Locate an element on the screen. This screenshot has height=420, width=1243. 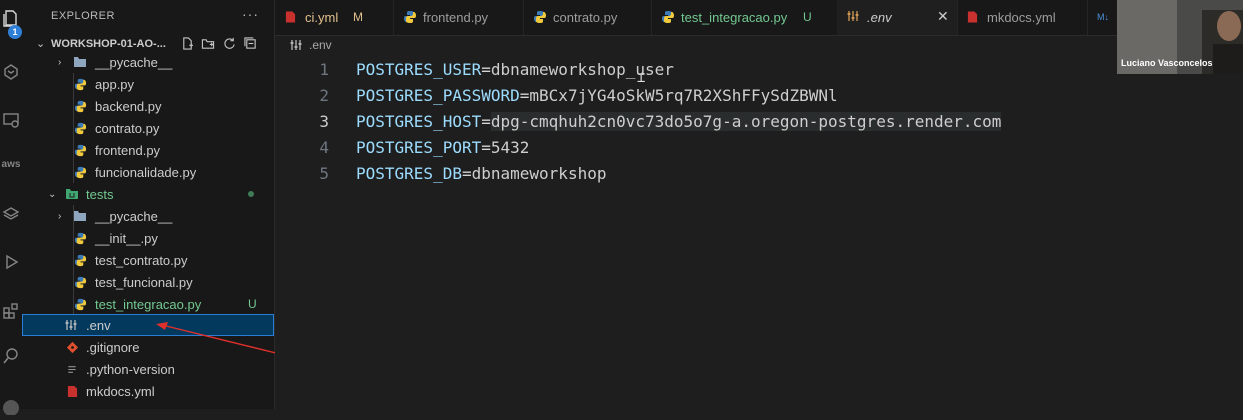
workspace-actions is located at coordinates (218, 43).